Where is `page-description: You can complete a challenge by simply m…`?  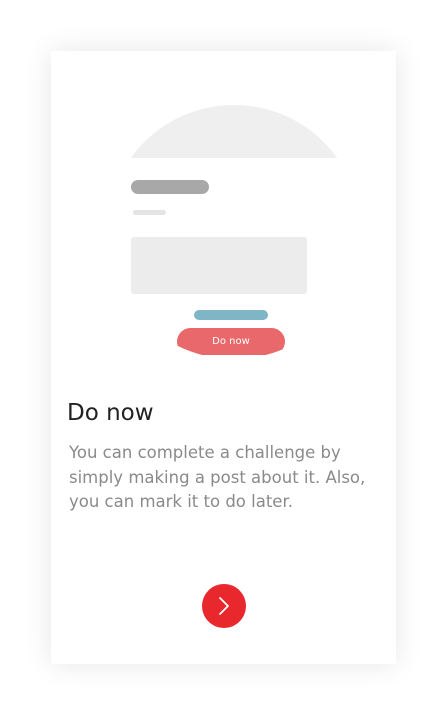
page-description: You can complete a challenge by simply m… is located at coordinates (217, 477).